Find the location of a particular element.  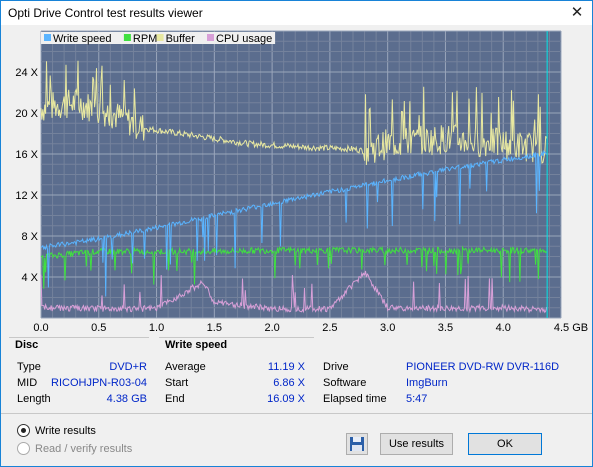

close-button: ✕ is located at coordinates (577, 13).